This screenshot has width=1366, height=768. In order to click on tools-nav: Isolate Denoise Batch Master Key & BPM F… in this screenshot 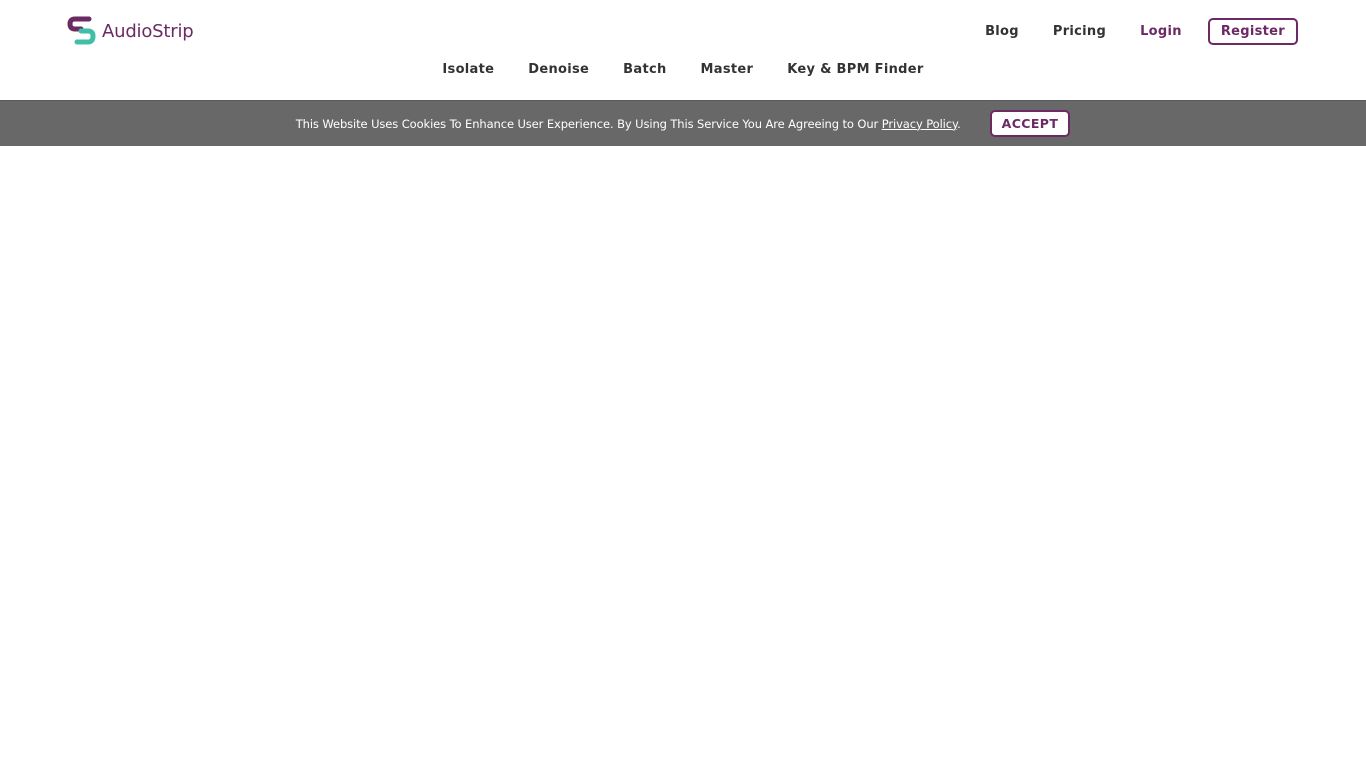, I will do `click(683, 69)`.